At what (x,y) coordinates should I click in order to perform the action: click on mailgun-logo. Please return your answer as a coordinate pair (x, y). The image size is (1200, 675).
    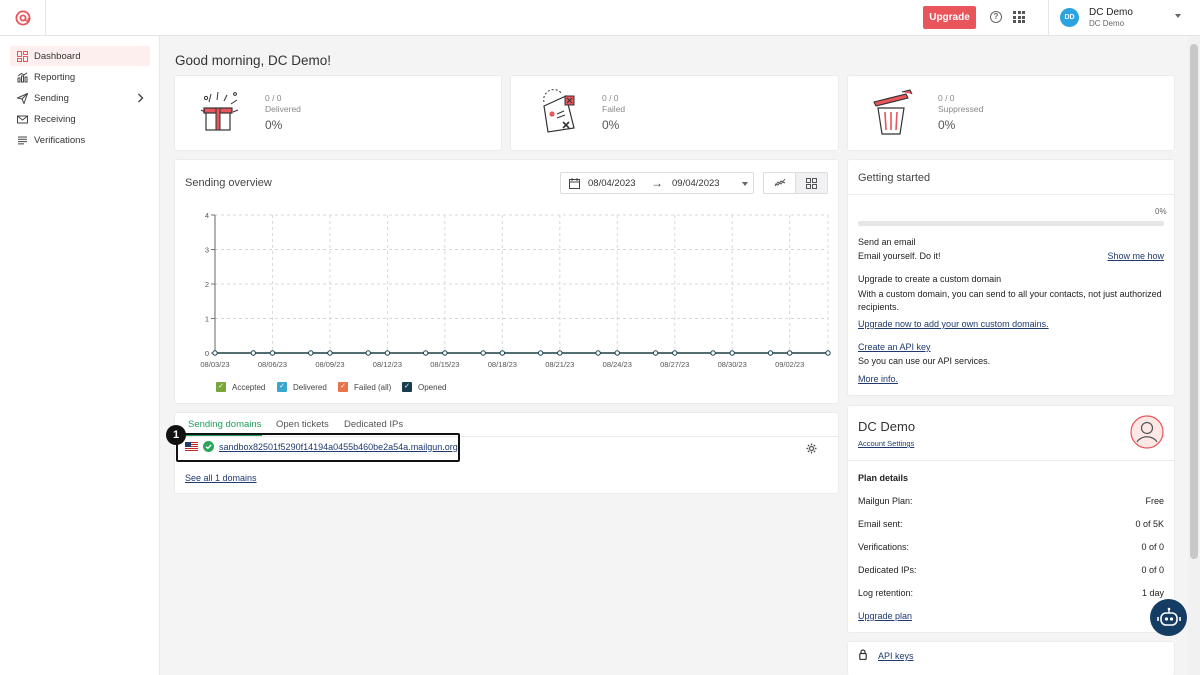
    Looking at the image, I should click on (23, 17).